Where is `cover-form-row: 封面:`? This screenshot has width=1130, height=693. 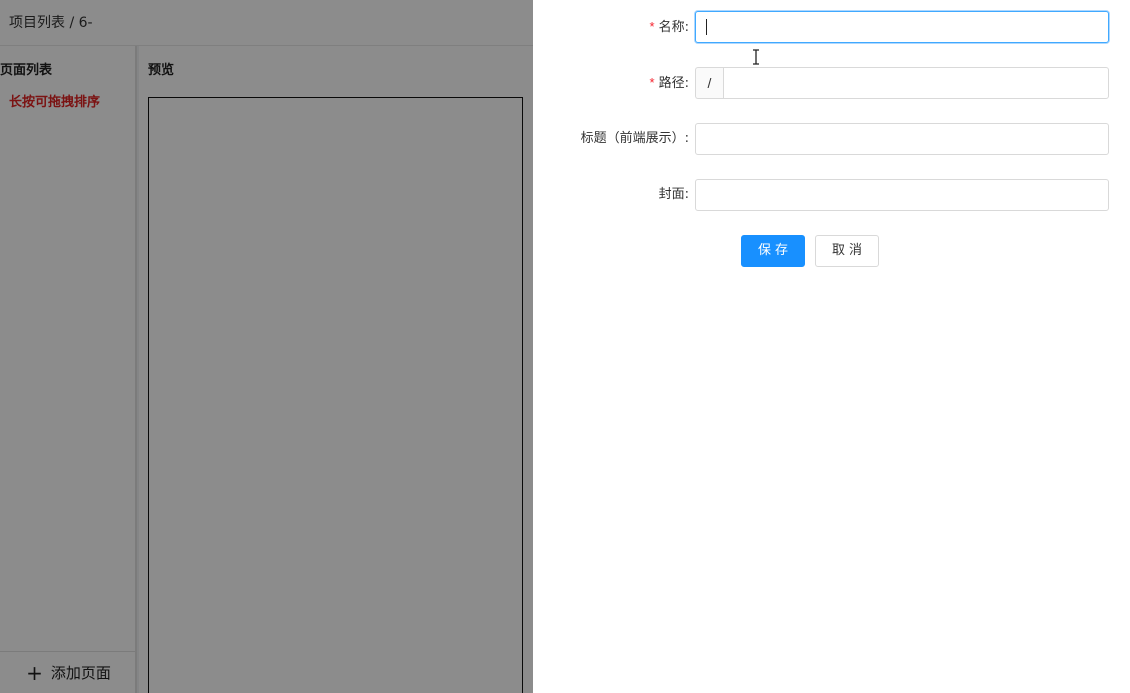
cover-form-row: 封面: is located at coordinates (831, 195).